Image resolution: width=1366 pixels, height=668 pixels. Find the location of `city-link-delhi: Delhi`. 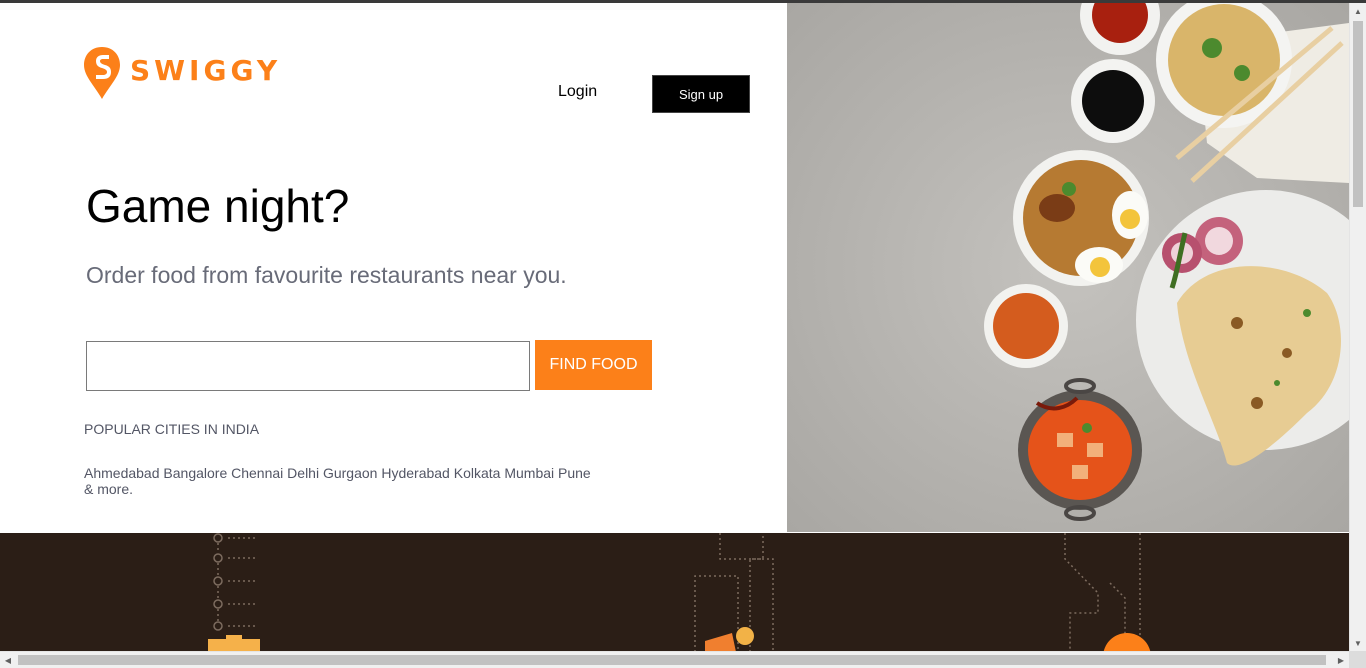

city-link-delhi: Delhi is located at coordinates (303, 473).